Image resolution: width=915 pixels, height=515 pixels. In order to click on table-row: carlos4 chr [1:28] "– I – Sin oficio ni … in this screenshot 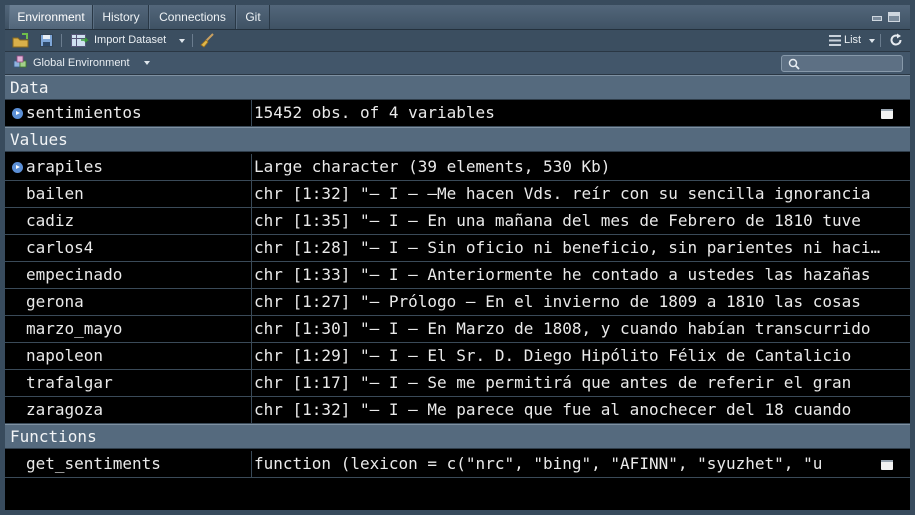, I will do `click(457, 248)`.